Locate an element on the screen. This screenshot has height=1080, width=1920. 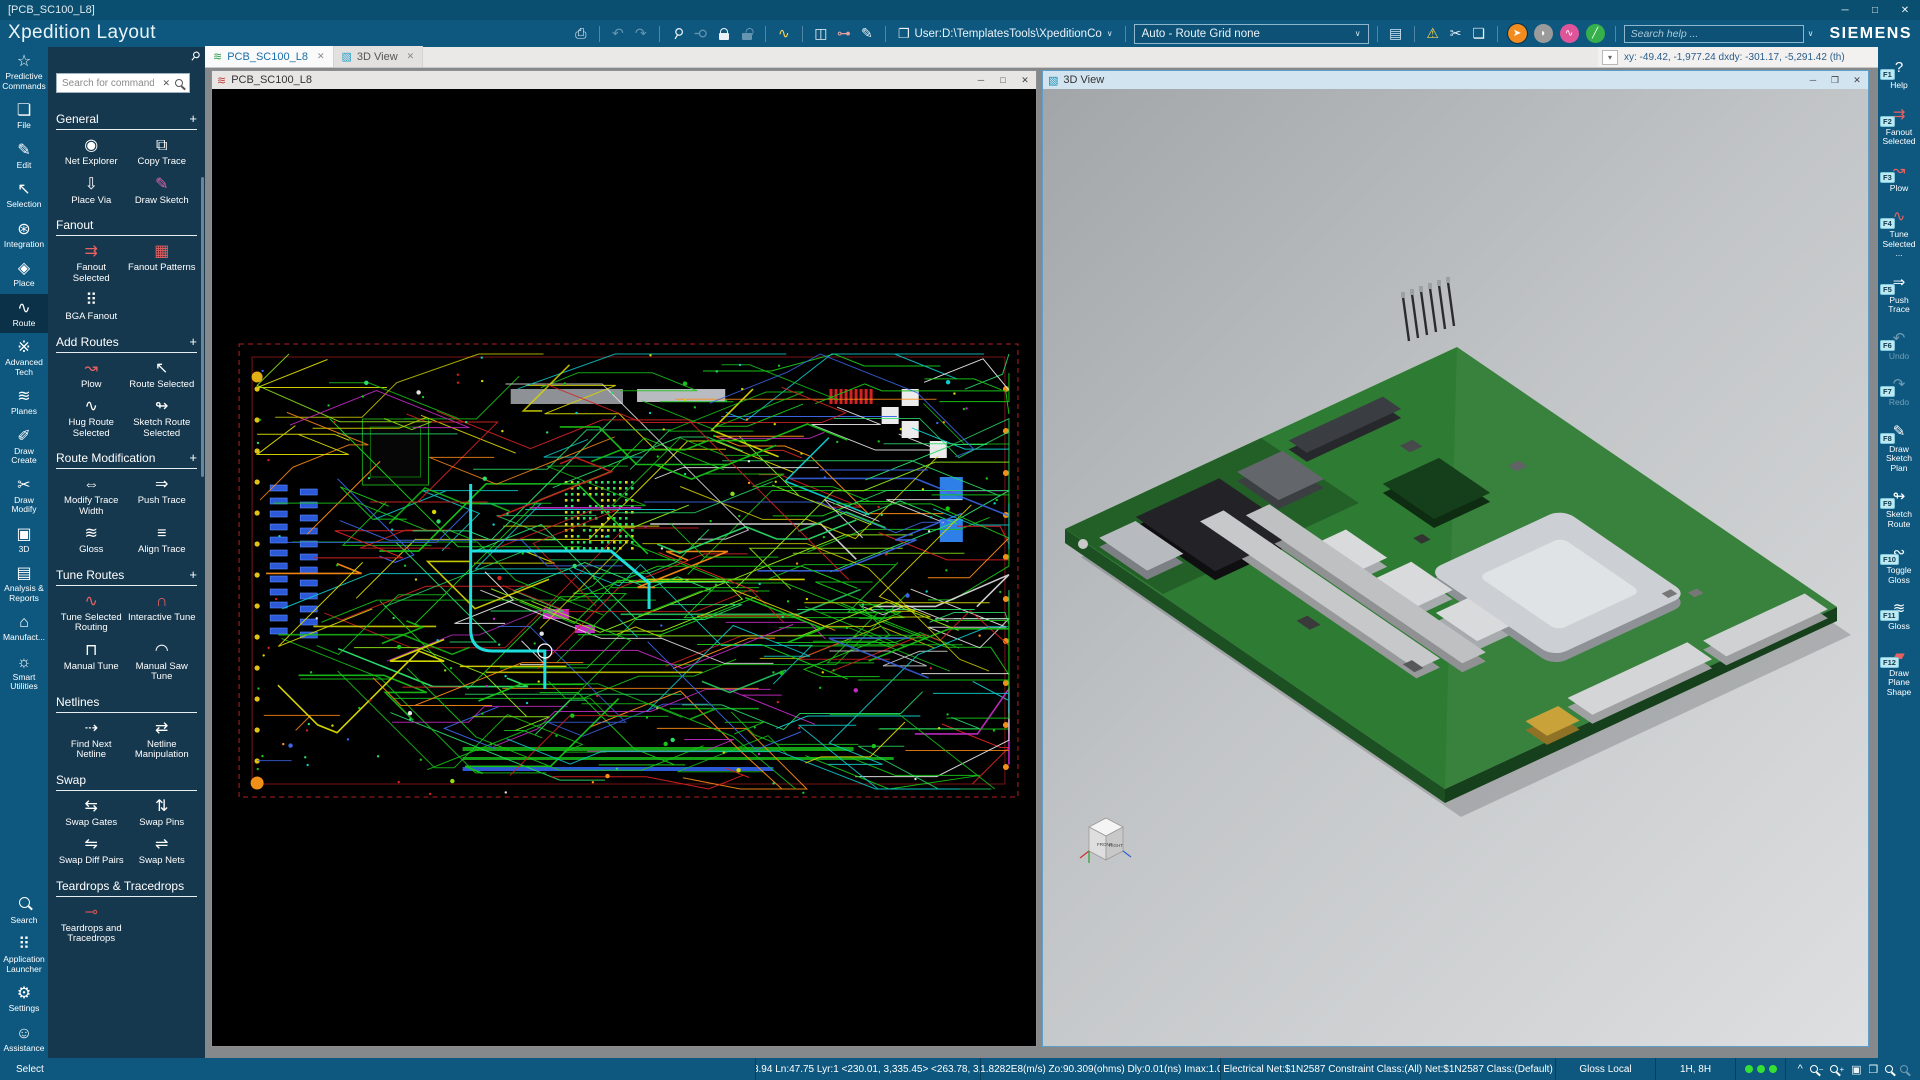
command-place-via: ⇩ Place Via is located at coordinates (91, 191).